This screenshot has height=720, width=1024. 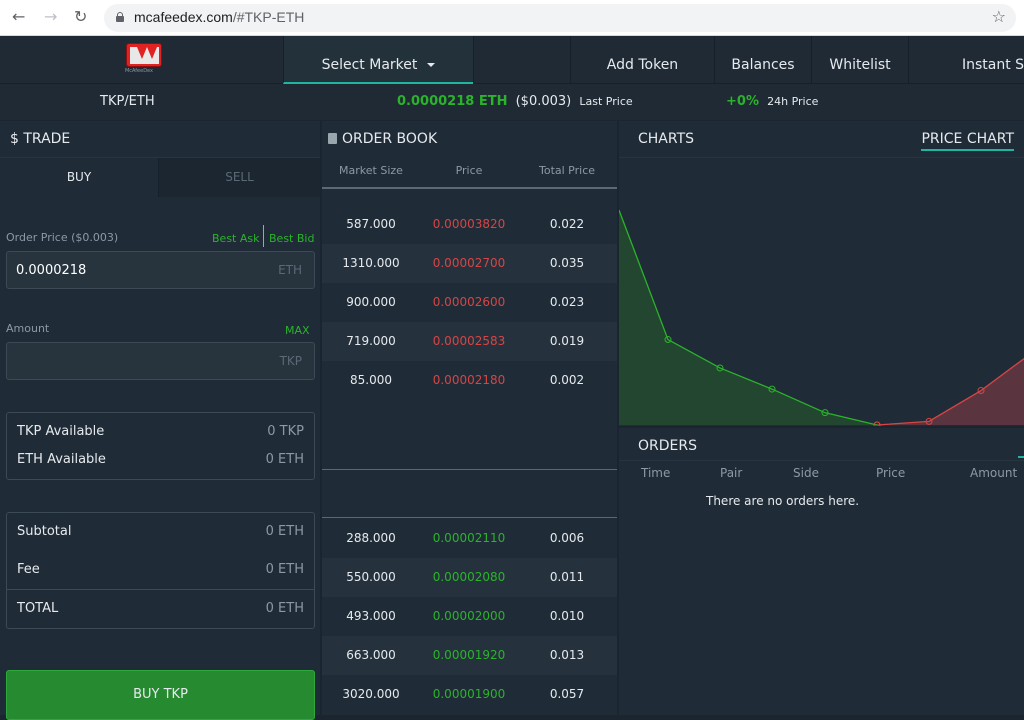 What do you see at coordinates (219, 17) in the screenshot?
I see `url-text: mcafeedex.com/#TKP-ETH` at bounding box center [219, 17].